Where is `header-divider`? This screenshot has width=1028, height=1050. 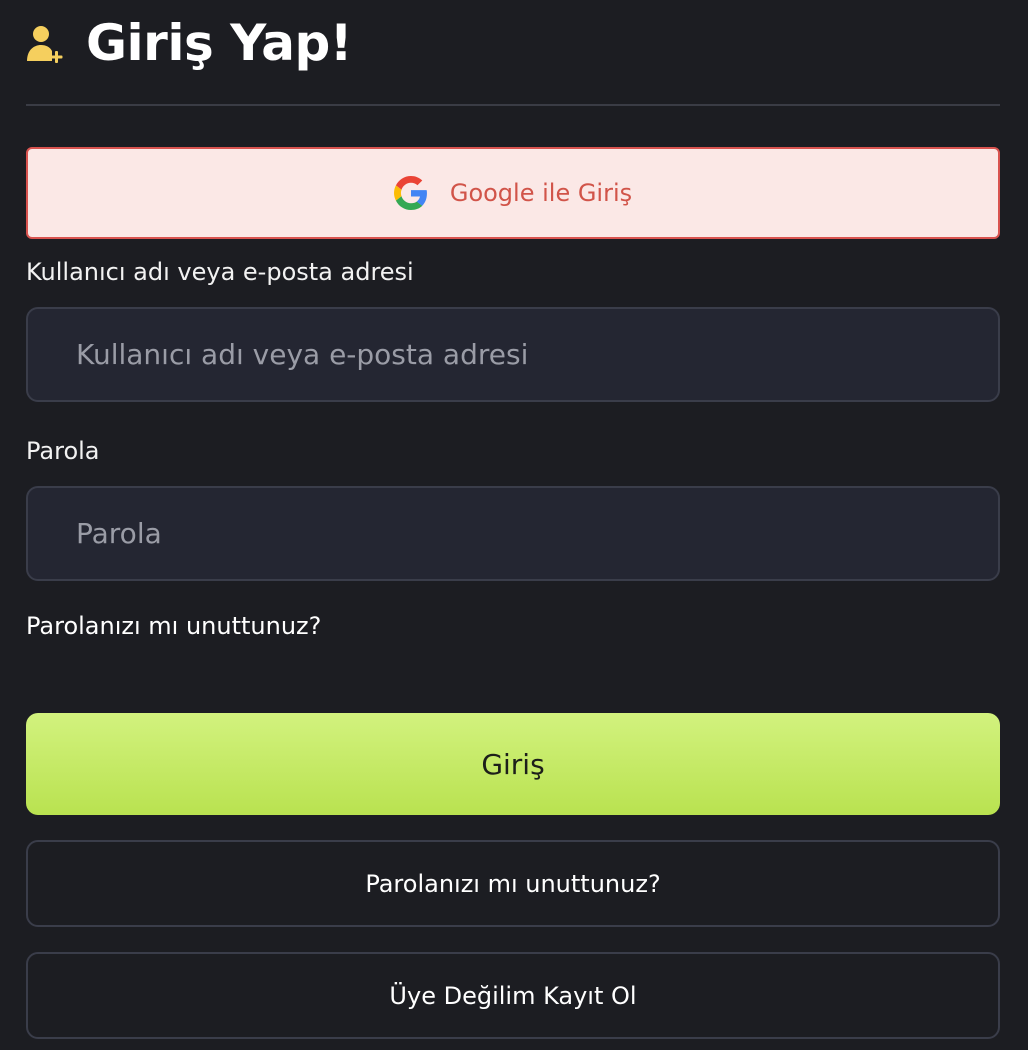 header-divider is located at coordinates (513, 105).